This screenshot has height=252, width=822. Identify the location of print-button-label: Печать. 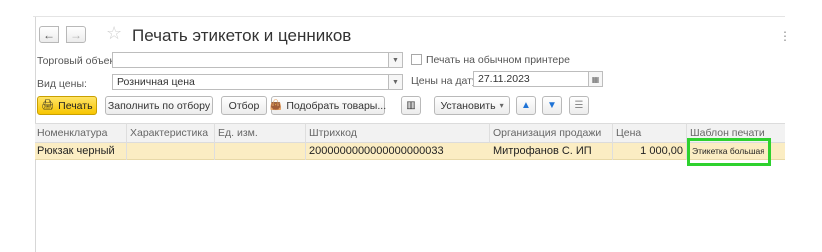
(75, 105).